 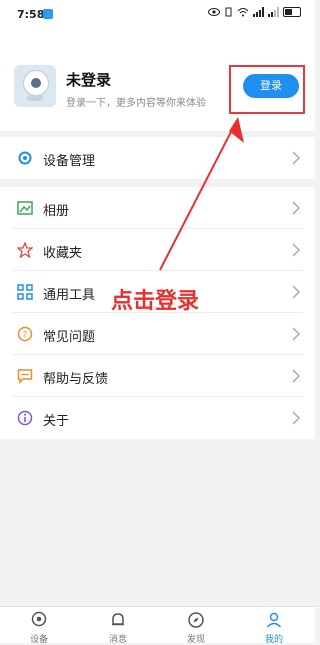 I want to click on avatar, so click(x=35, y=86).